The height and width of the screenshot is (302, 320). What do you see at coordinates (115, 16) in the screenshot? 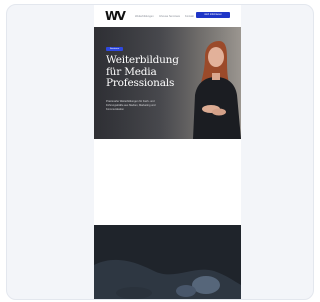
I see `site-logo: WV` at bounding box center [115, 16].